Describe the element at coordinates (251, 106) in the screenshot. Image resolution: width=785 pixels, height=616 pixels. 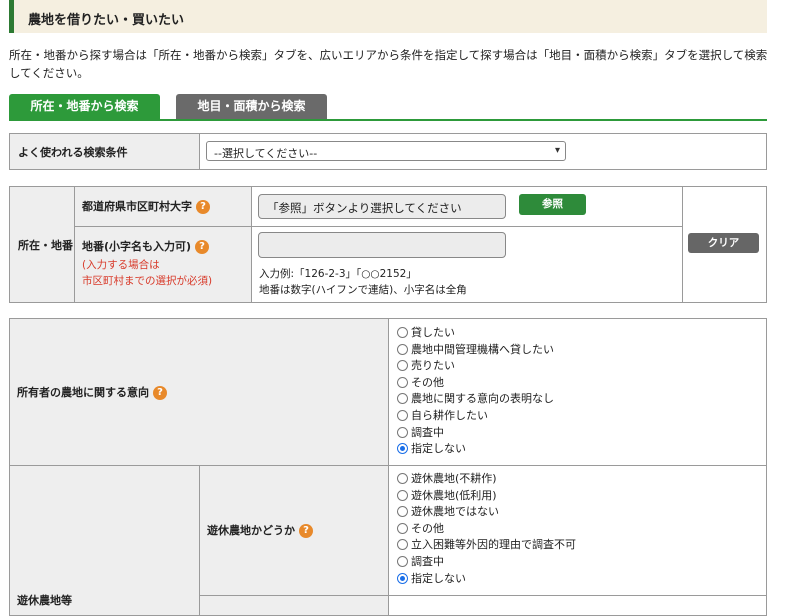
I see `tab-area-search: 地目・面積から検索` at that location.